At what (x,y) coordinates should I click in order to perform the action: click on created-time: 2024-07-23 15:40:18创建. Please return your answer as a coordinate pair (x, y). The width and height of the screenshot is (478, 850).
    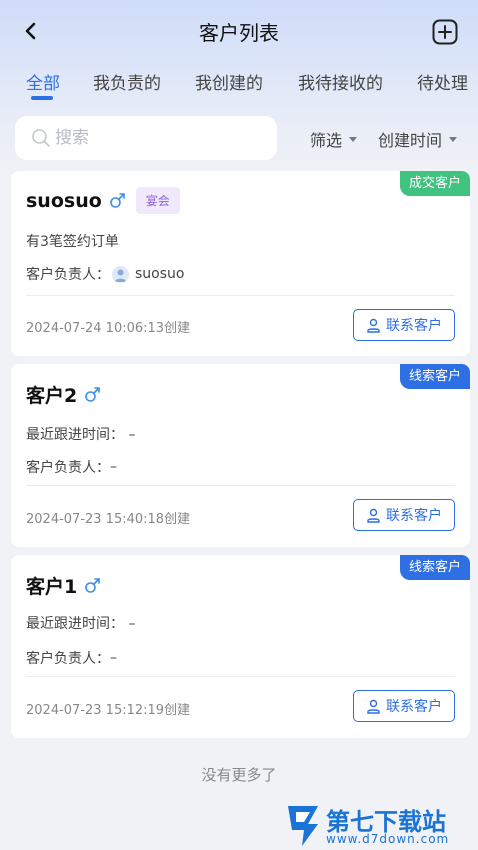
    Looking at the image, I should click on (108, 519).